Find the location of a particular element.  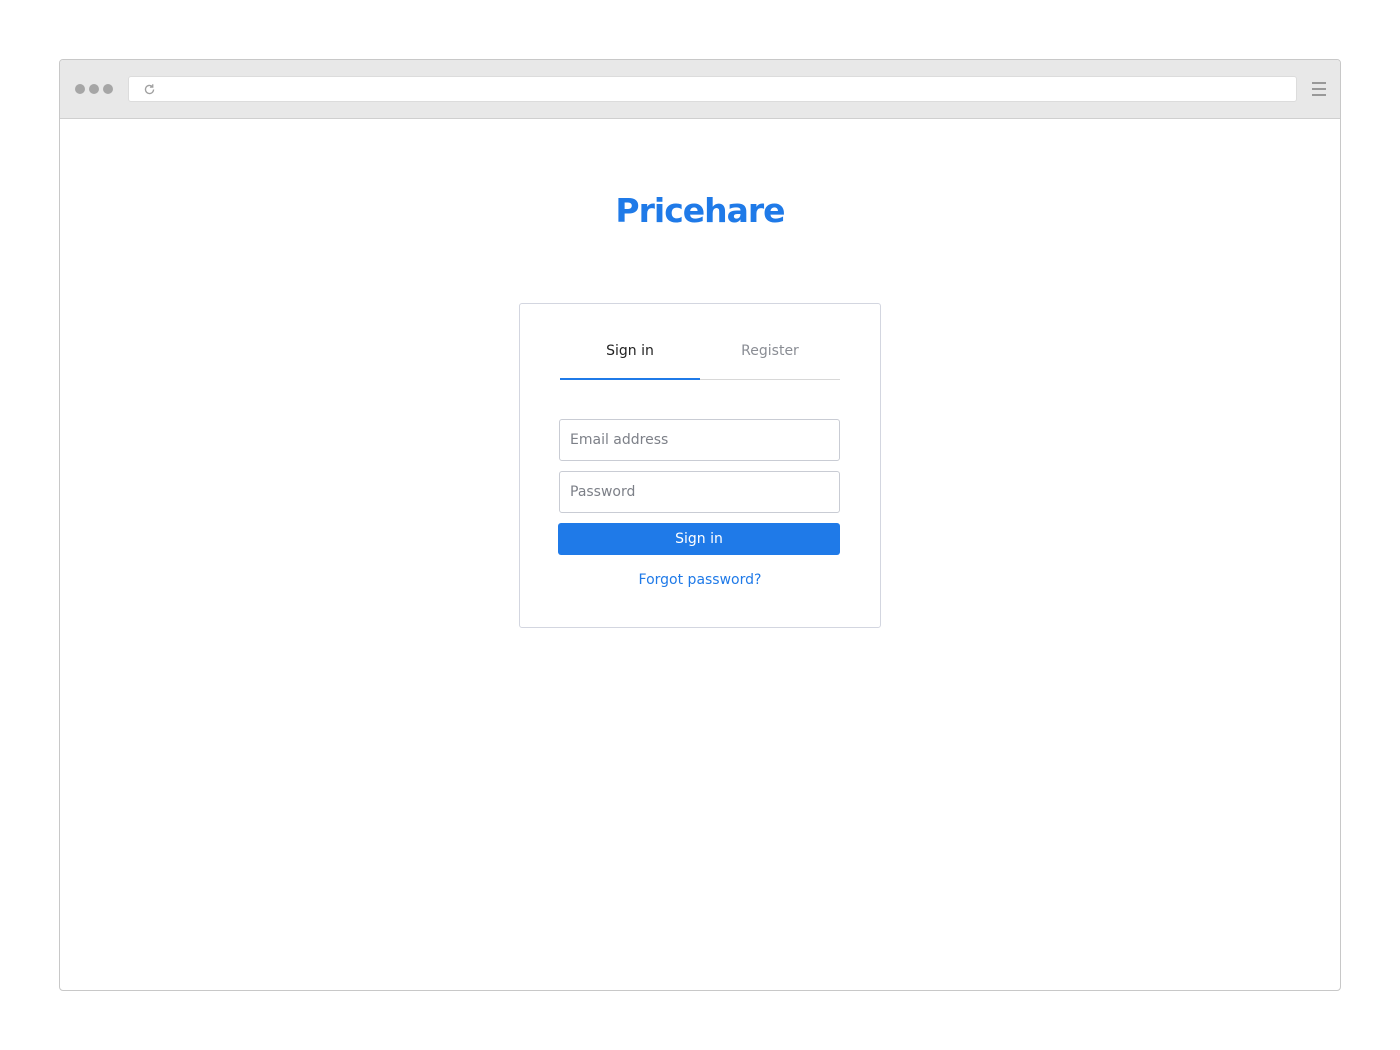

brand-logo: Pricehare is located at coordinates (700, 210).